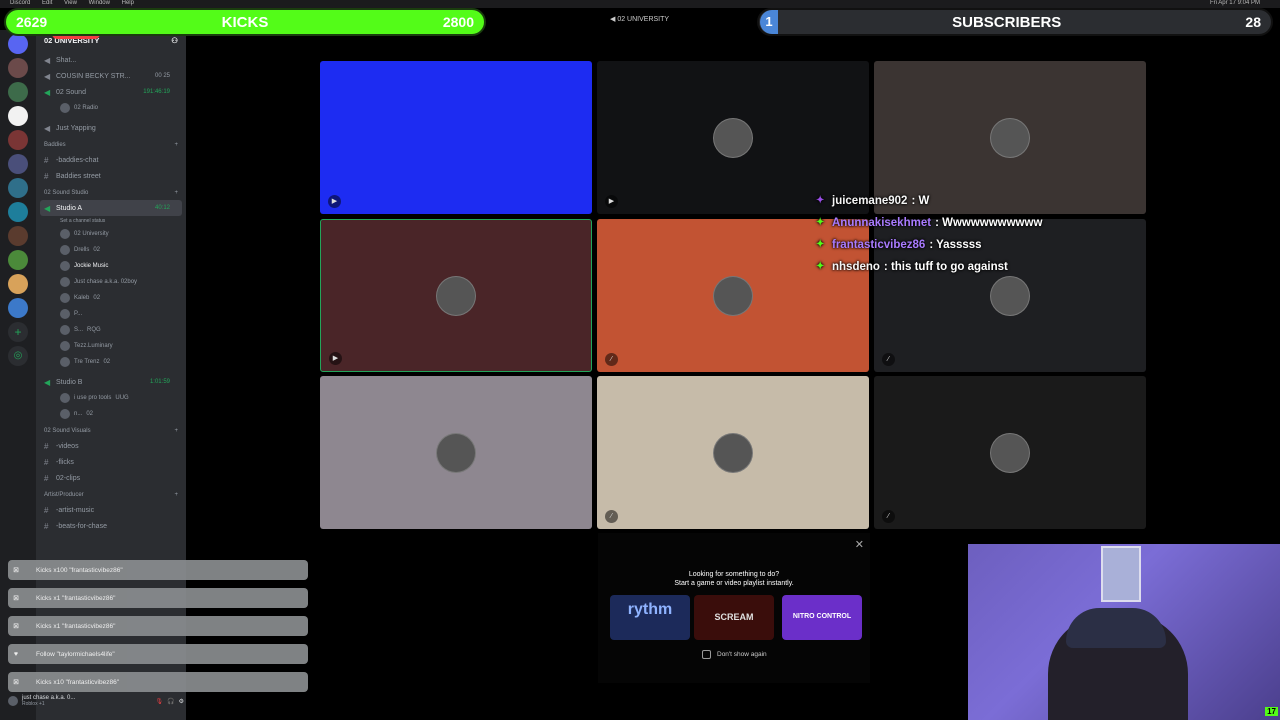 The width and height of the screenshot is (1280, 720). Describe the element at coordinates (18, 332) in the screenshot. I see `add-server-icon: +` at that location.